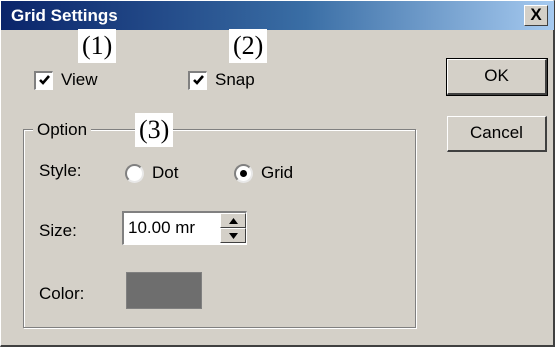 Image resolution: width=555 pixels, height=347 pixels. I want to click on callout-1: (1), so click(97, 46).